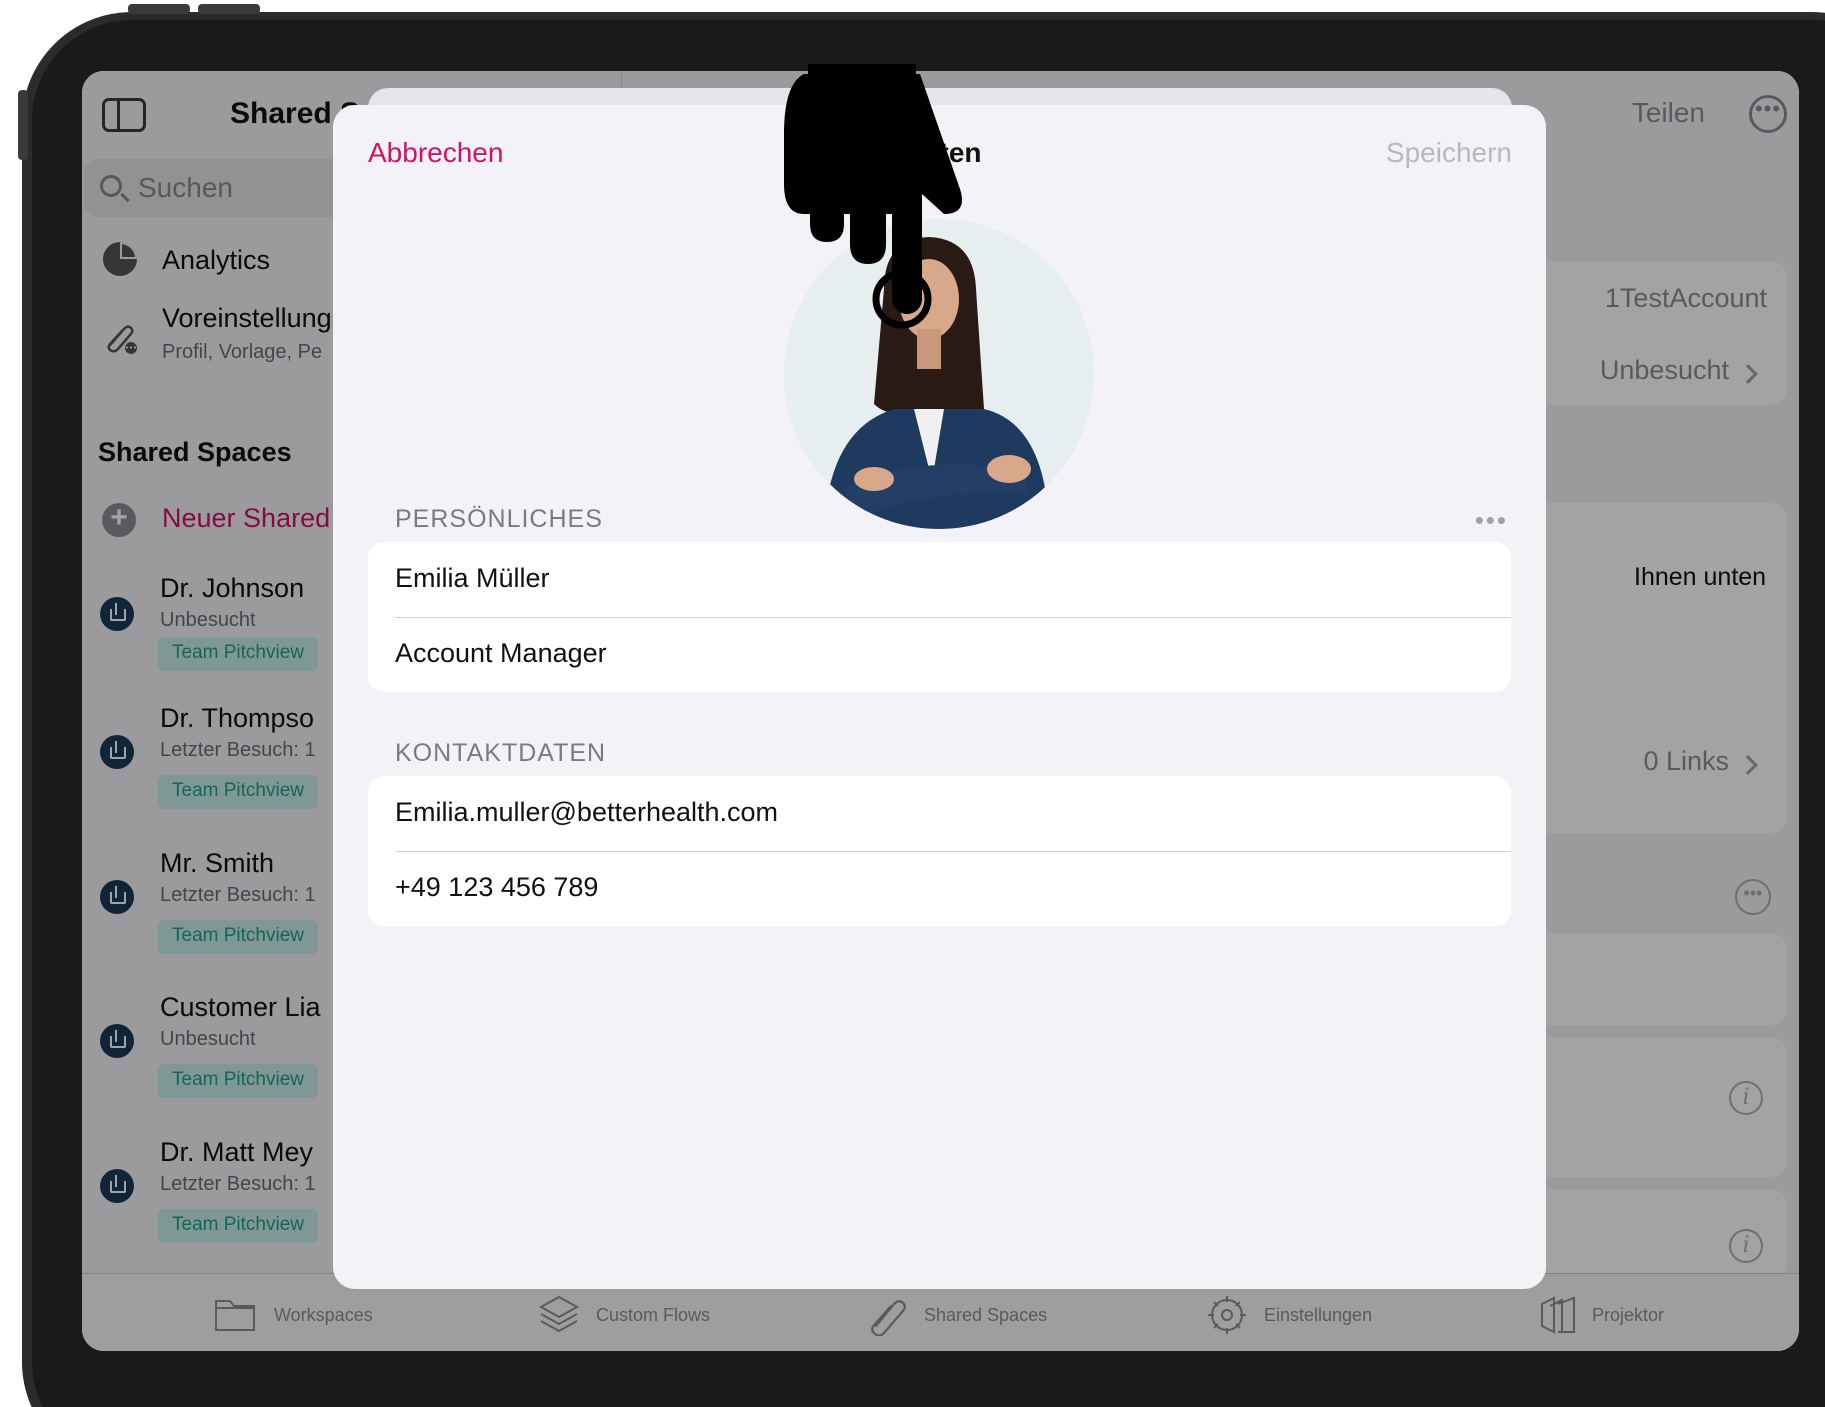 The width and height of the screenshot is (1825, 1407). I want to click on name-value: Emilia Müller, so click(472, 578).